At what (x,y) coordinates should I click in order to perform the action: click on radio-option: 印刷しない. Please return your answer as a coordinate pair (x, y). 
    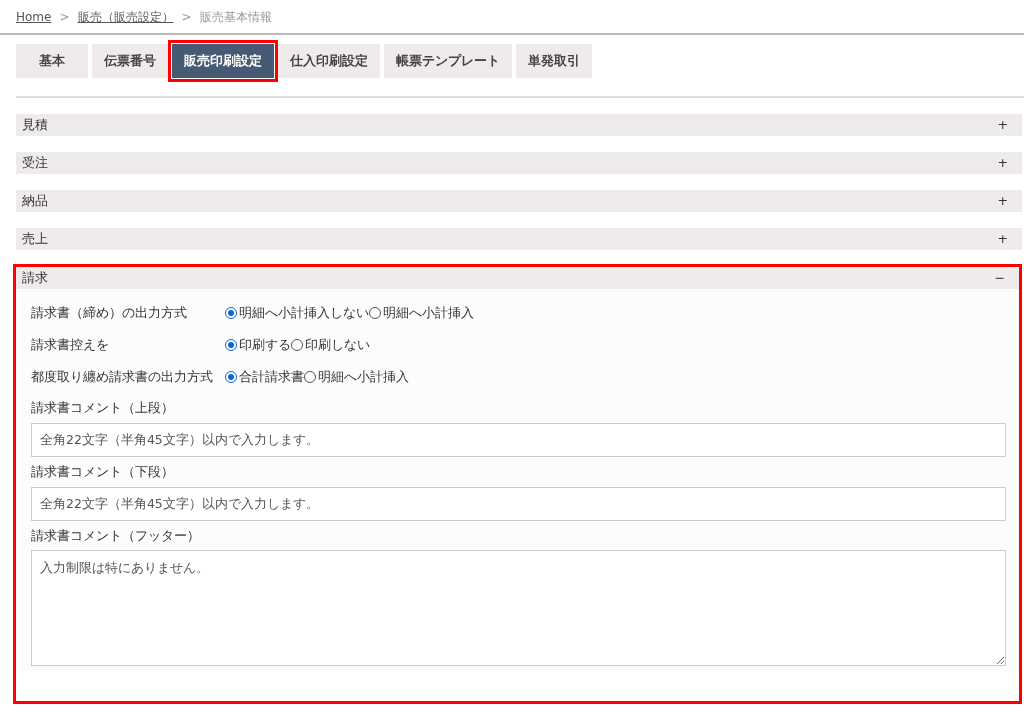
    Looking at the image, I should click on (330, 345).